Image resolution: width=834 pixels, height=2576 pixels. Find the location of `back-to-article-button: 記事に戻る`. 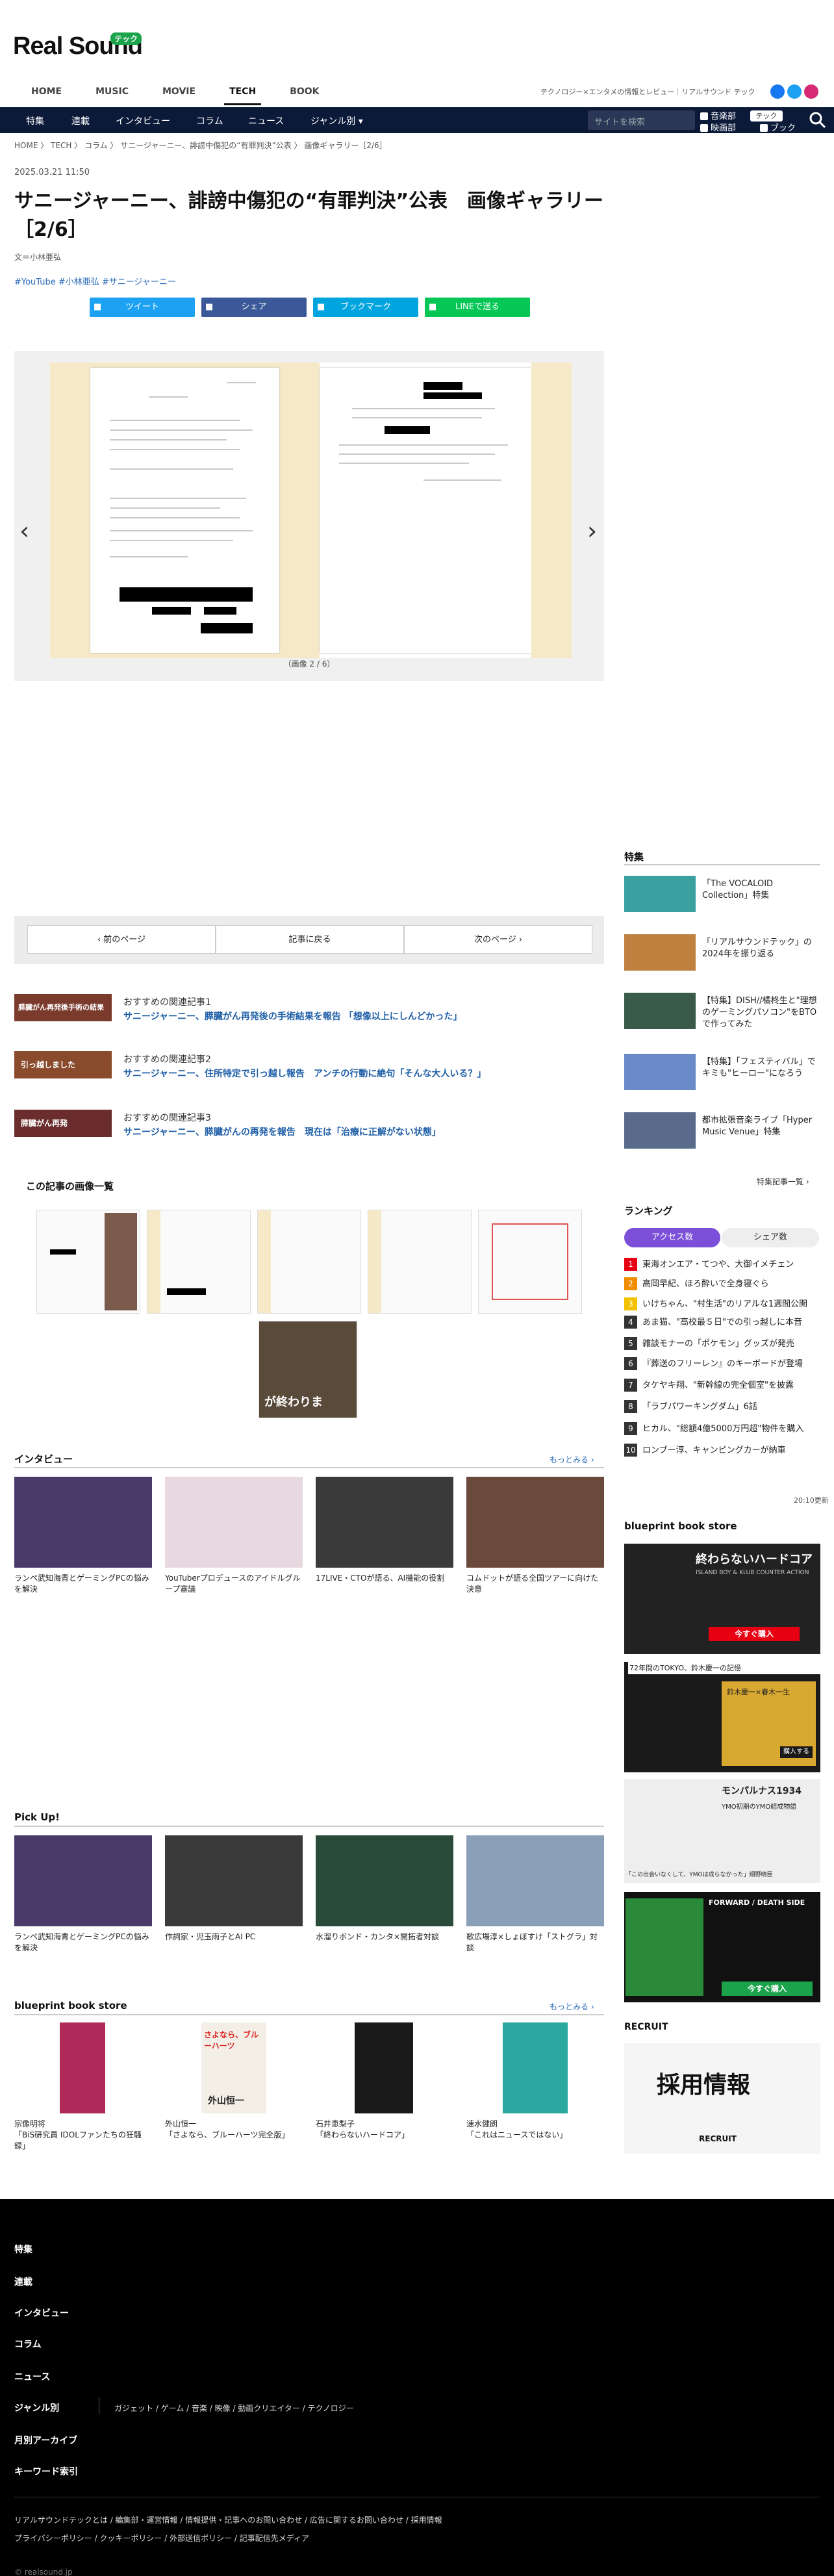

back-to-article-button: 記事に戻る is located at coordinates (310, 939).